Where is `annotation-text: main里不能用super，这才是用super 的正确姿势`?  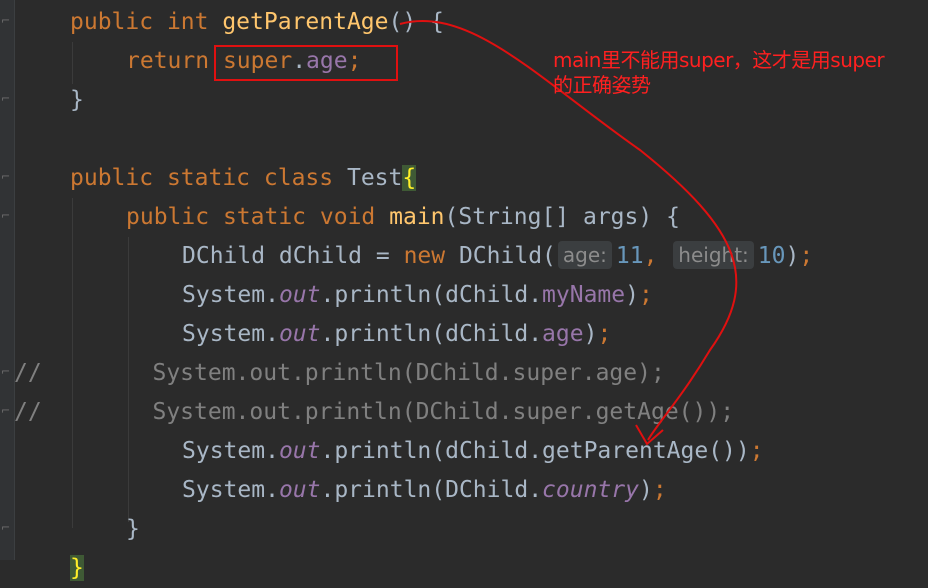
annotation-text: main里不能用super，这才是用super 的正确姿势 is located at coordinates (740, 73).